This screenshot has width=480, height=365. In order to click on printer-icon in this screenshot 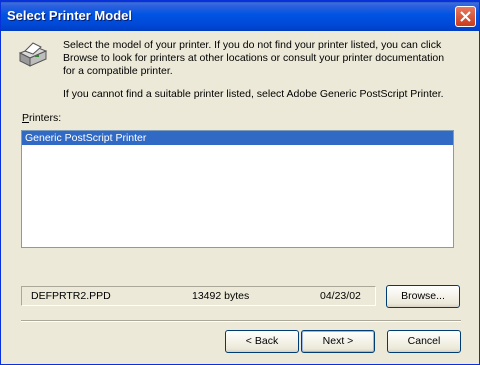, I will do `click(33, 54)`.